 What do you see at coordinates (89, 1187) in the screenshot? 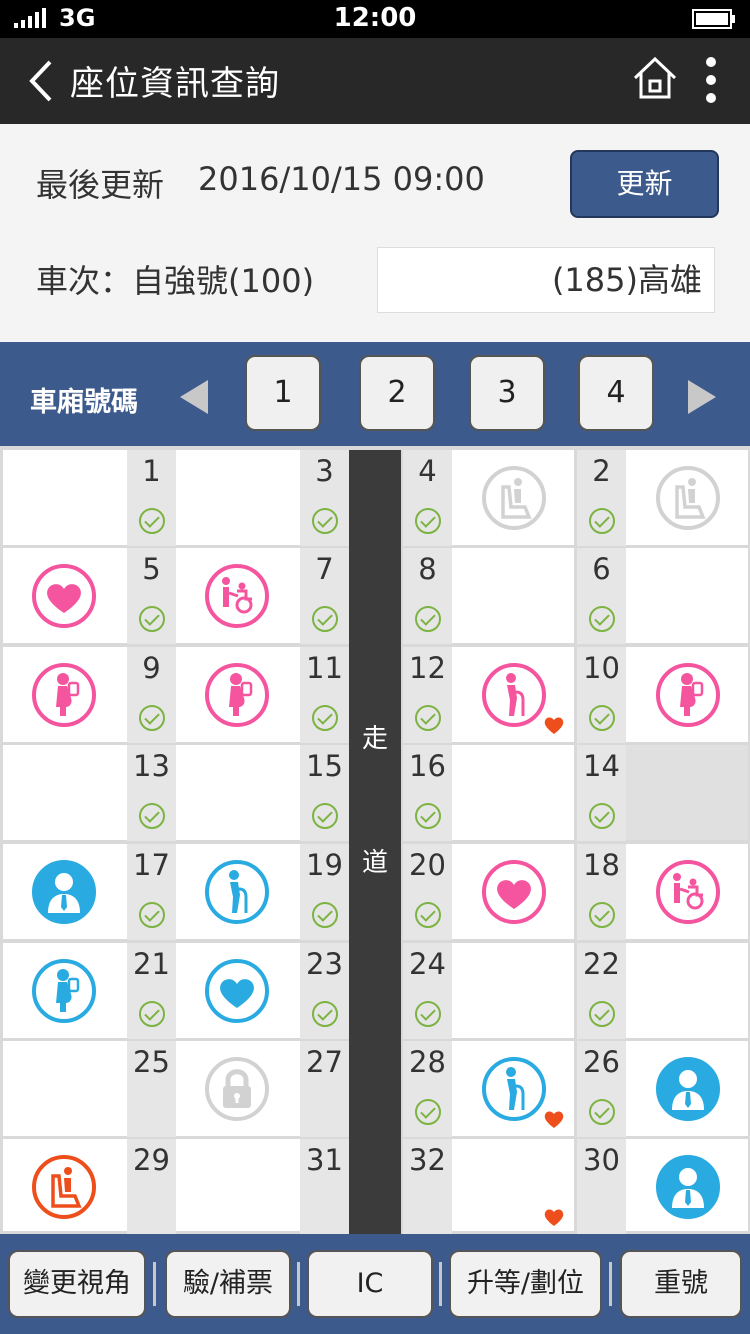
I see `seat-cell: 29` at bounding box center [89, 1187].